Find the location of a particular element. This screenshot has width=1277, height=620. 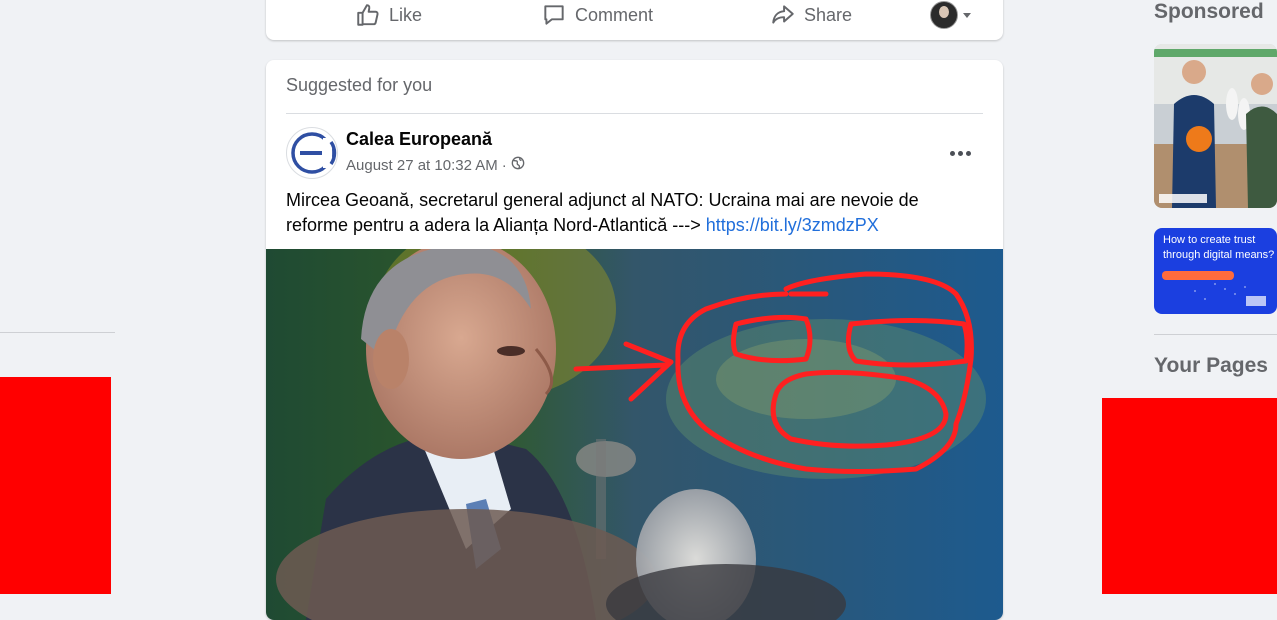

page-name-link: Calea Europeană is located at coordinates (419, 139).